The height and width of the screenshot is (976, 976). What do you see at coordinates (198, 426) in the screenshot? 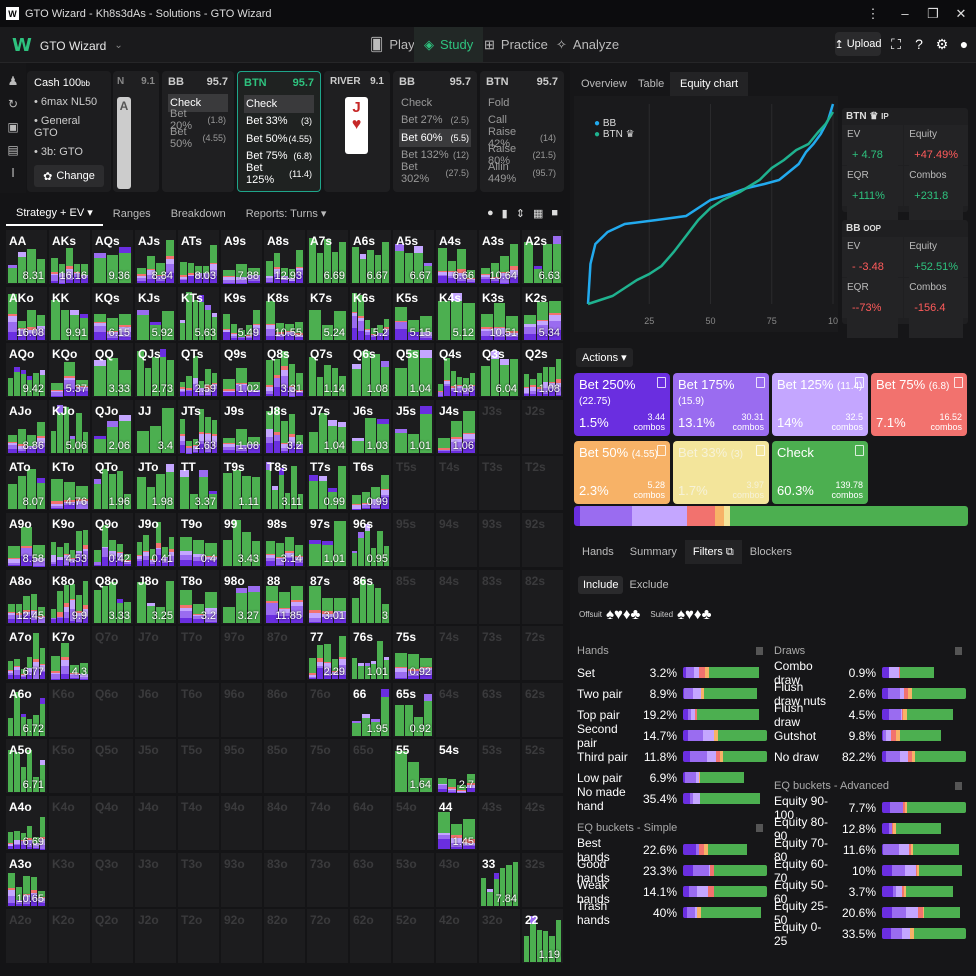
I see `hand-cell-jts: JTs 2.63` at bounding box center [198, 426].